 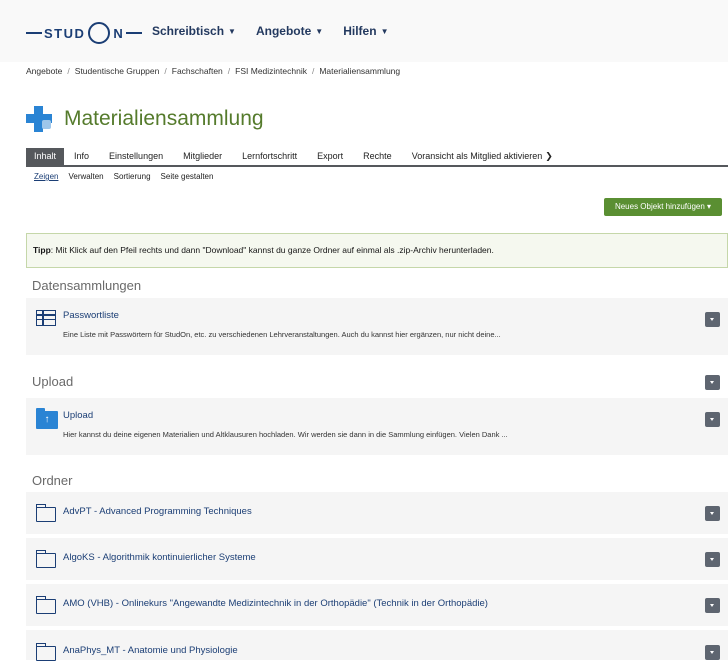 I want to click on nav-label: Schreibtisch, so click(x=188, y=31).